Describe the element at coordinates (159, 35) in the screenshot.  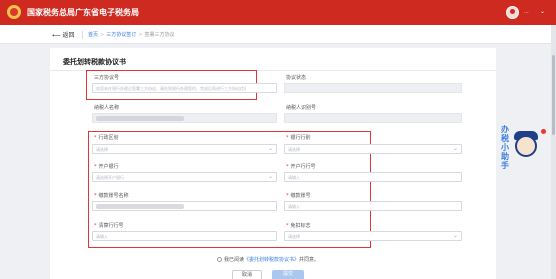
I see `breadcrumb-current: 签署三方协议` at that location.